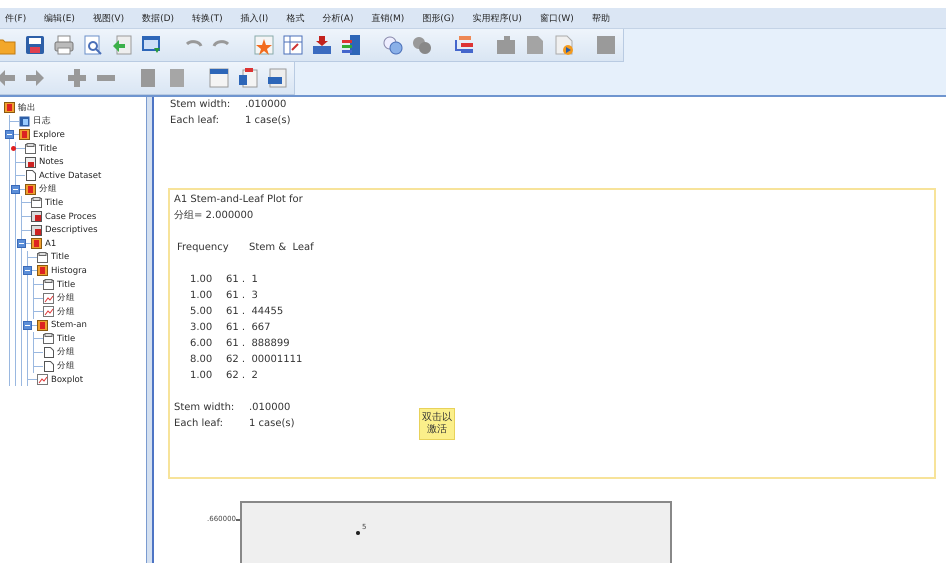 The width and height of the screenshot is (946, 563). I want to click on menu-item: 编辑(E), so click(59, 18).